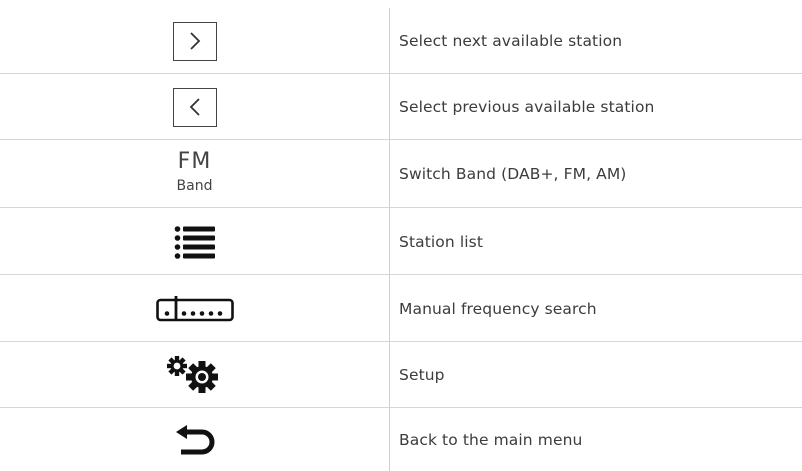 Image resolution: width=802 pixels, height=471 pixels. What do you see at coordinates (194, 161) in the screenshot?
I see `band-label: FM` at bounding box center [194, 161].